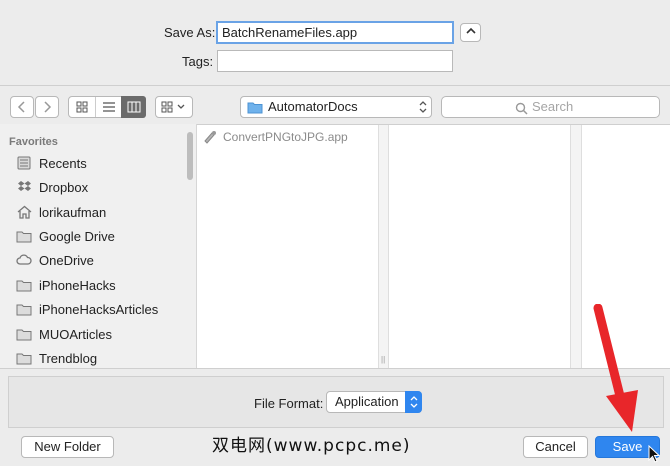 The width and height of the screenshot is (670, 466). What do you see at coordinates (654, 454) in the screenshot?
I see `mouse-cursor-icon` at bounding box center [654, 454].